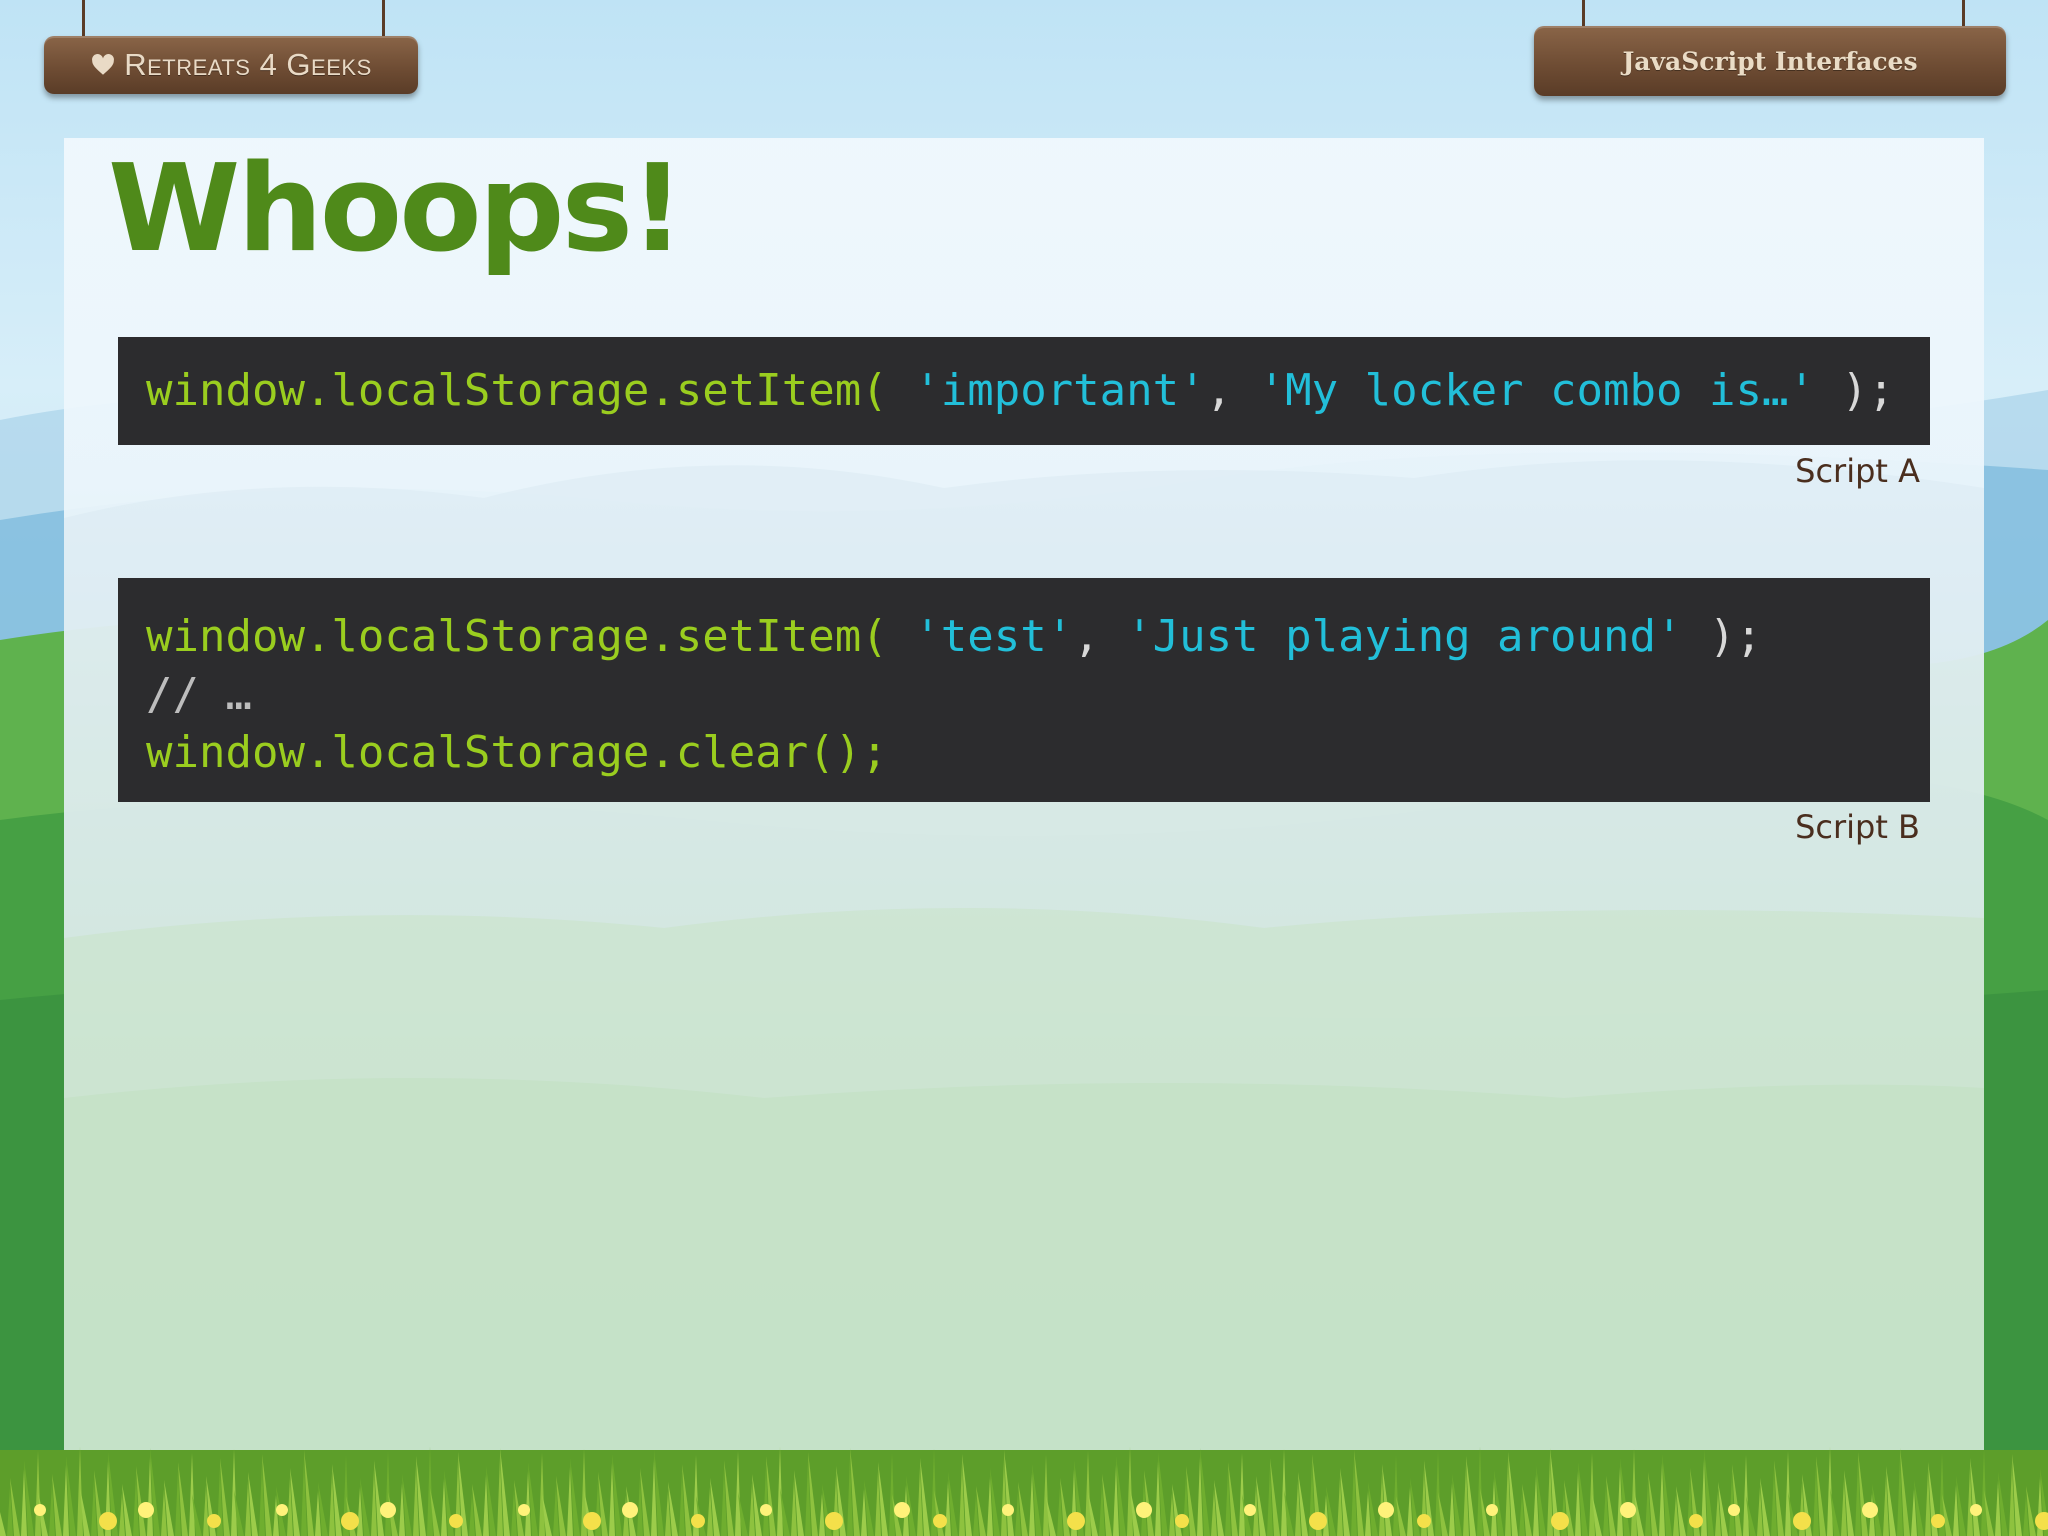 The width and height of the screenshot is (2048, 1536). What do you see at coordinates (396, 209) in the screenshot?
I see `slide-title: Whoops!` at bounding box center [396, 209].